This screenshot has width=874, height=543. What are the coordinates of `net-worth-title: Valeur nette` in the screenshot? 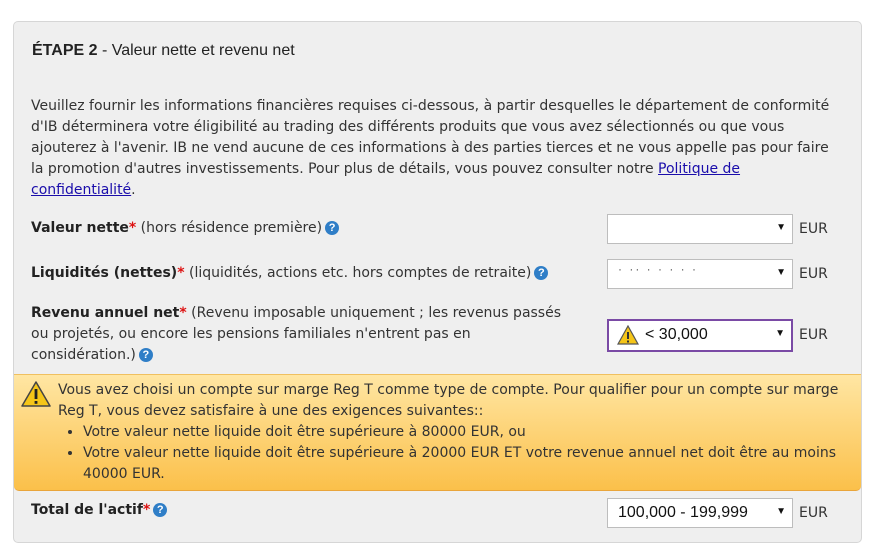 It's located at (80, 228).